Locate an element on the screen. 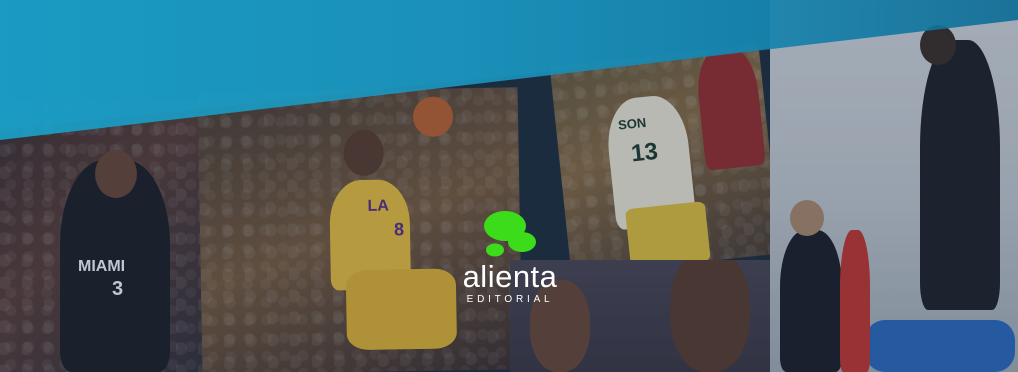 The height and width of the screenshot is (372, 1018). logo-bubbles-icon is located at coordinates (510, 234).